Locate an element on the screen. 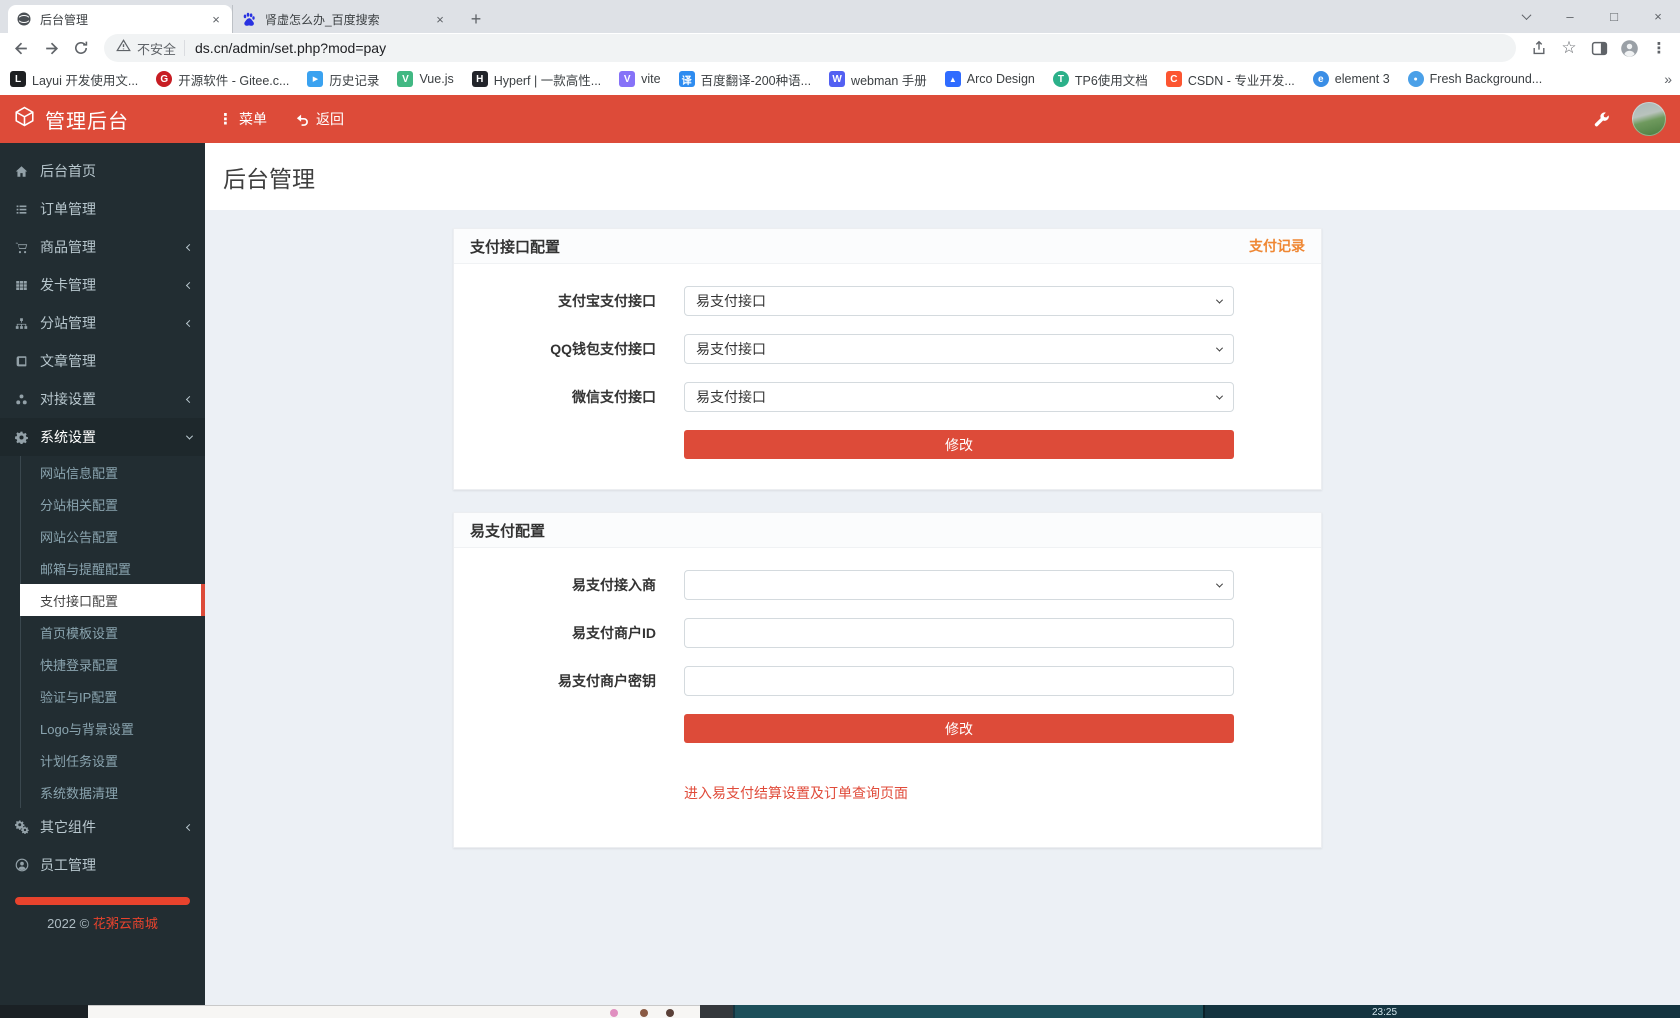 This screenshot has height=1018, width=1680. epay-settlement-link: 进入易支付结算设置及订单查询页面 is located at coordinates (796, 793).